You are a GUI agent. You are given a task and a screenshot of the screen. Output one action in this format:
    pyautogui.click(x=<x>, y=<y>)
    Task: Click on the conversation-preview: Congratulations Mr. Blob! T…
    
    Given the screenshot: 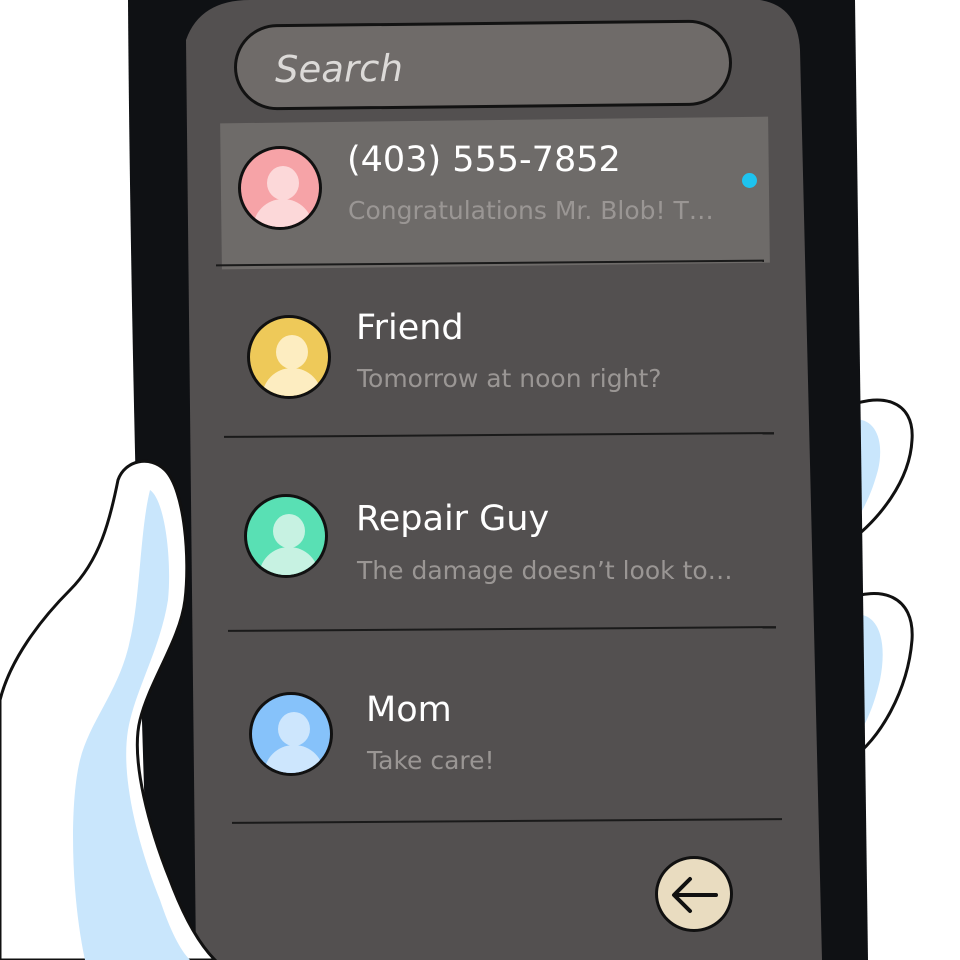 What is the action you would take?
    pyautogui.click(x=531, y=210)
    